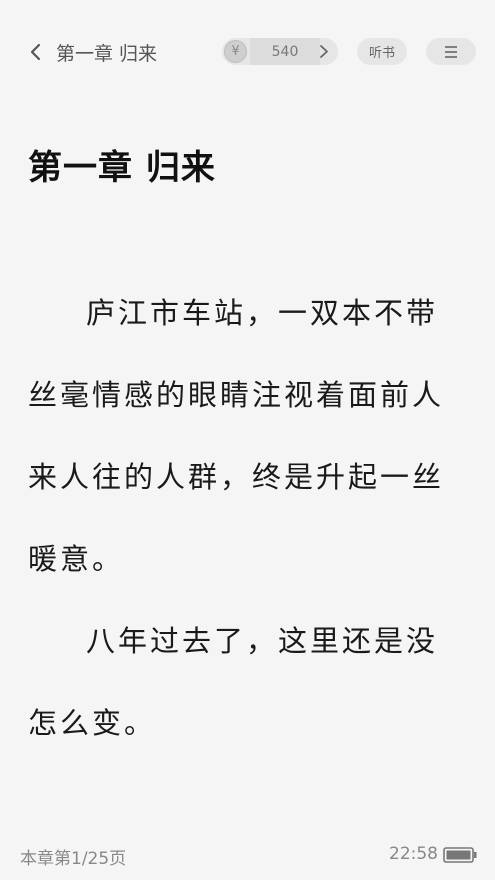 The width and height of the screenshot is (495, 880). Describe the element at coordinates (107, 53) in the screenshot. I see `header-chapter-title: 第一章 归来` at that location.